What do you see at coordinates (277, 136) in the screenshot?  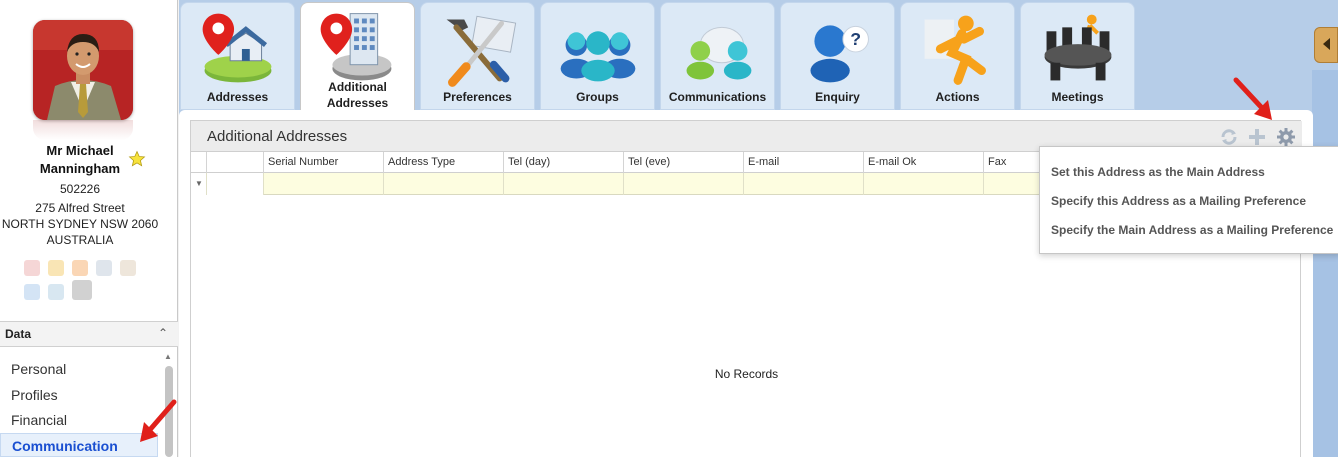 I see `panel-title: Additional Addresses` at bounding box center [277, 136].